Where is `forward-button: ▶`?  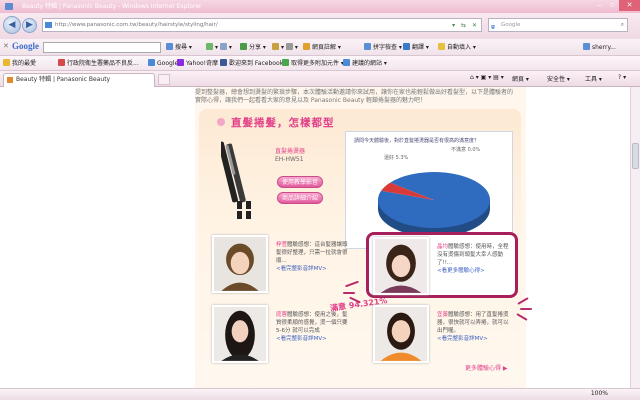
forward-button: ▶ is located at coordinates (29, 25).